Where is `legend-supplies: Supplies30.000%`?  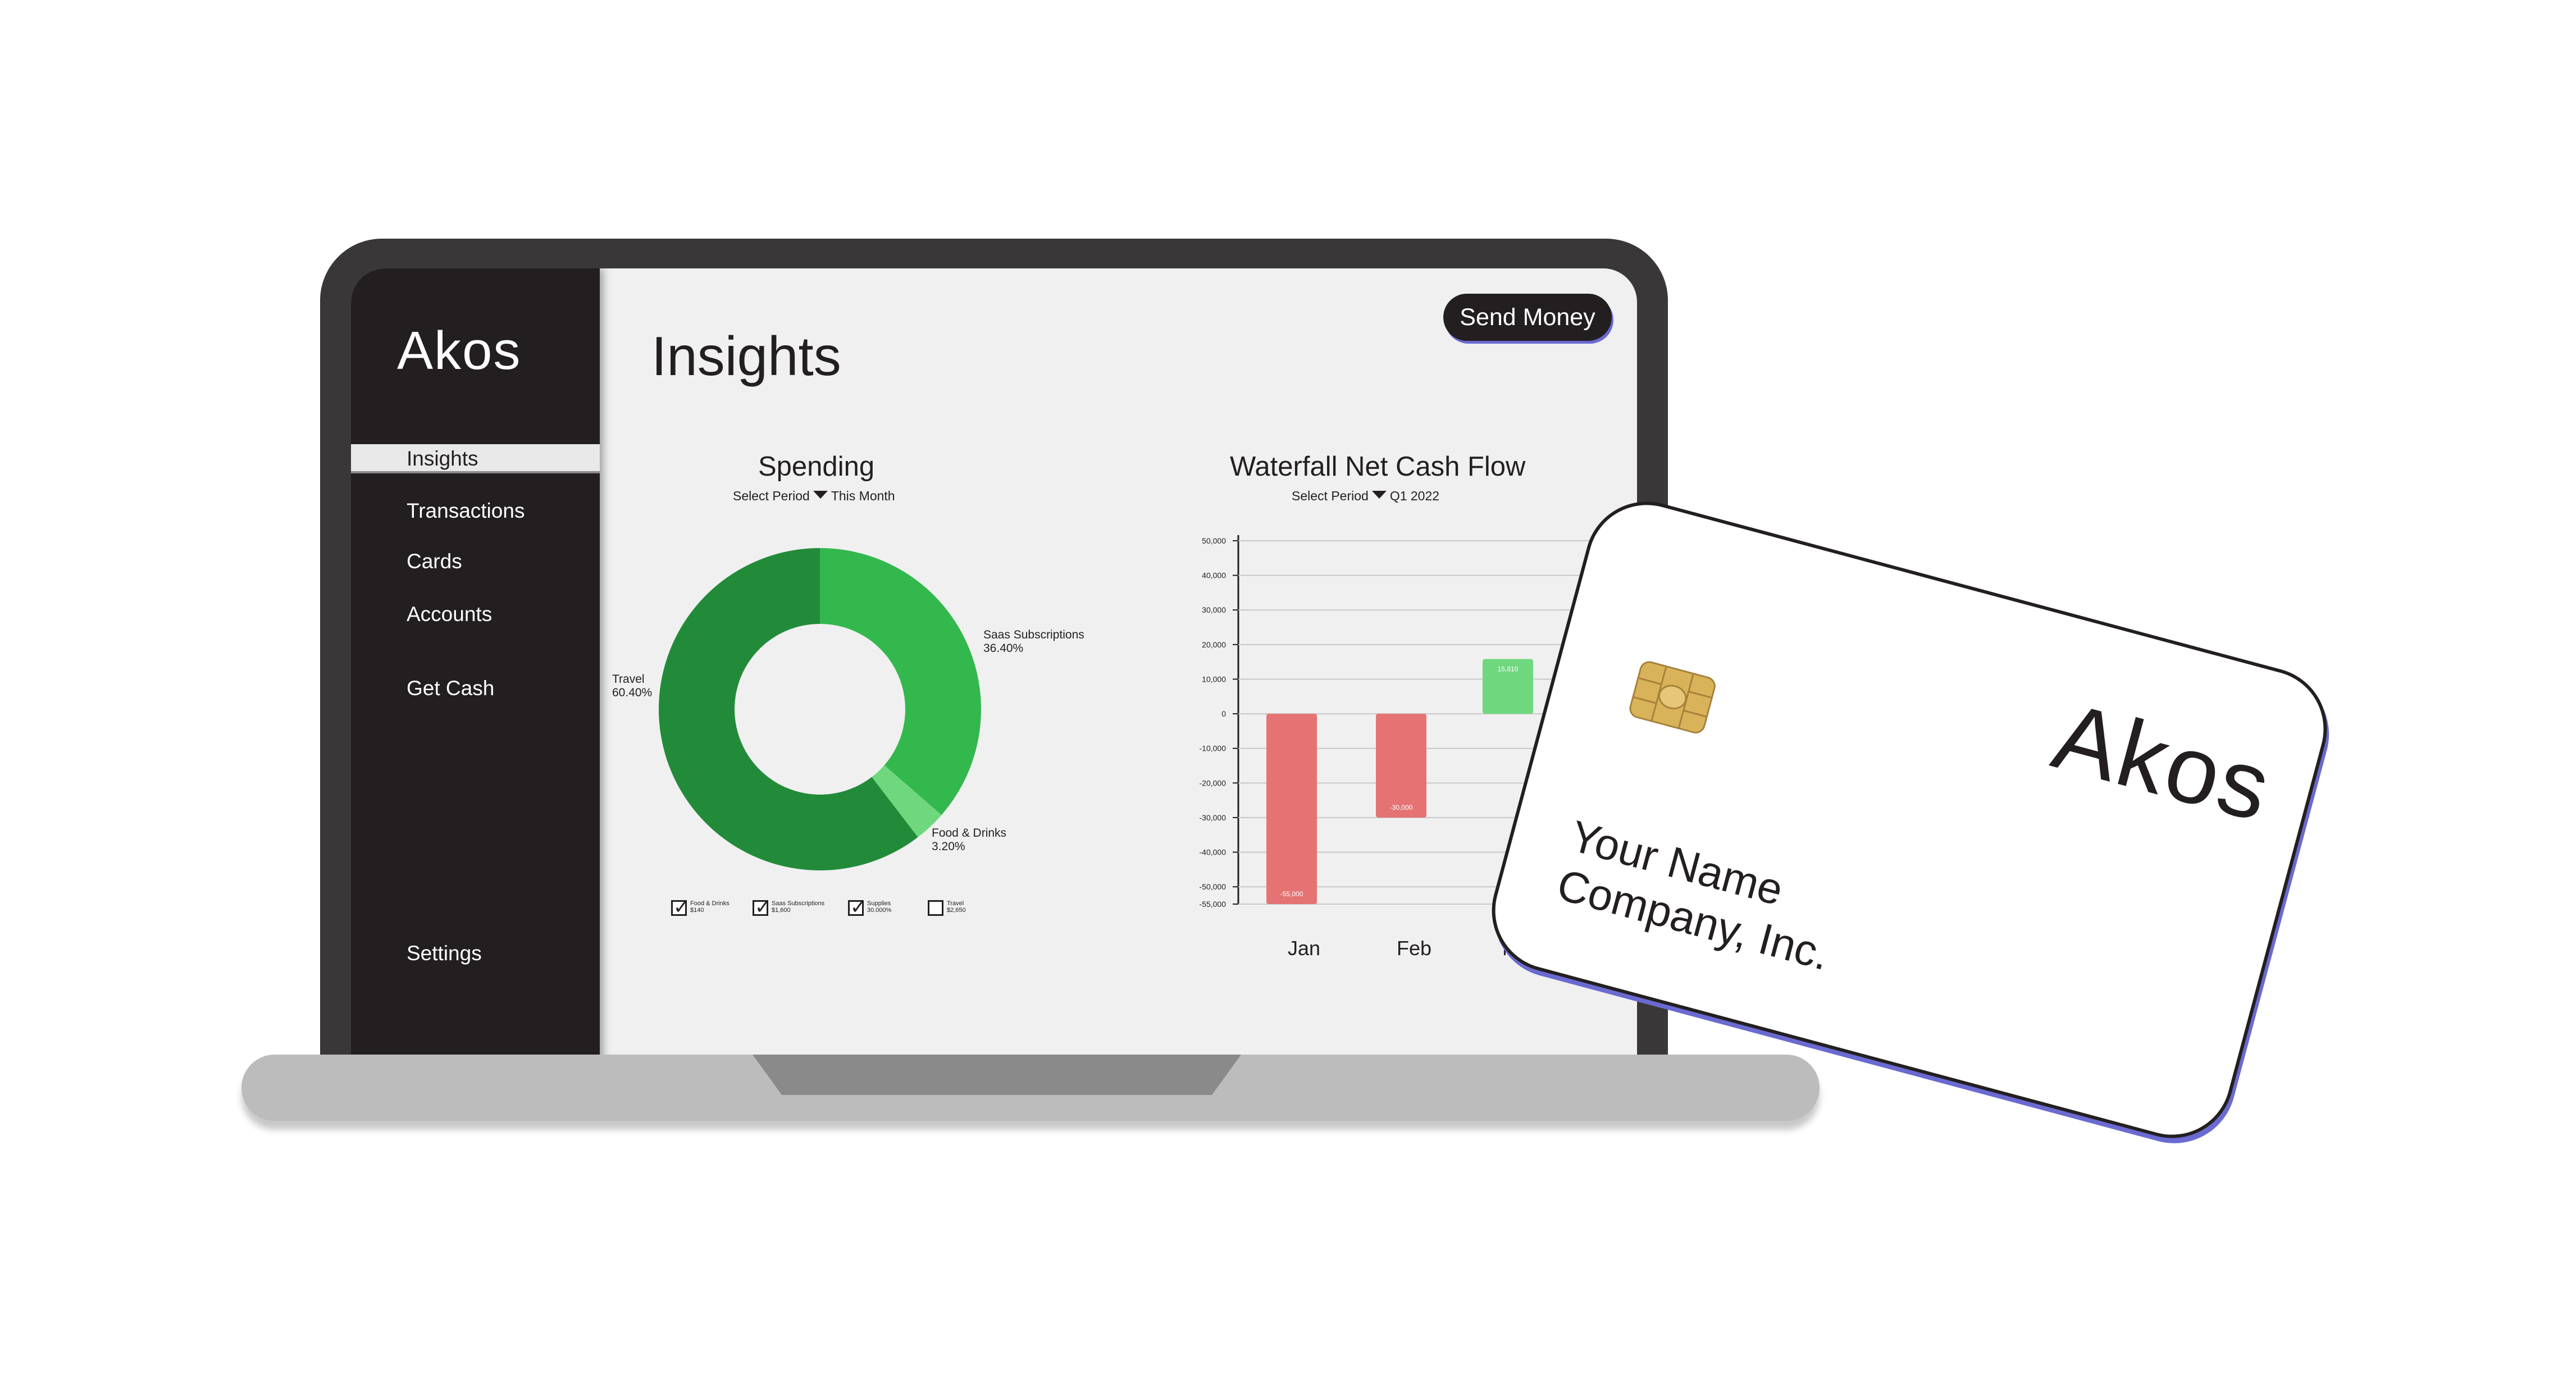
legend-supplies: Supplies30.000% is located at coordinates (870, 907).